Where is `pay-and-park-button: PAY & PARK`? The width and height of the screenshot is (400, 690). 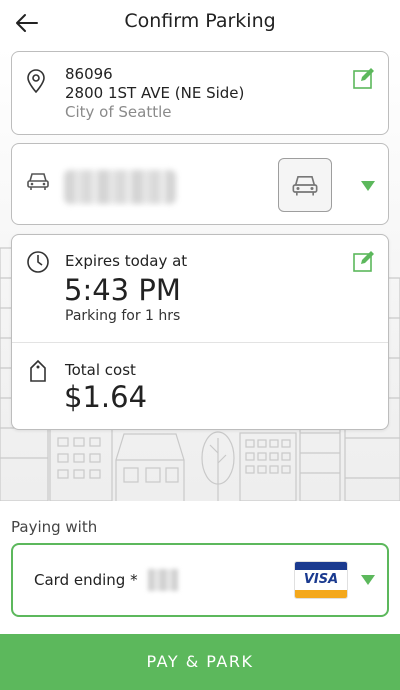 pay-and-park-button: PAY & PARK is located at coordinates (200, 662).